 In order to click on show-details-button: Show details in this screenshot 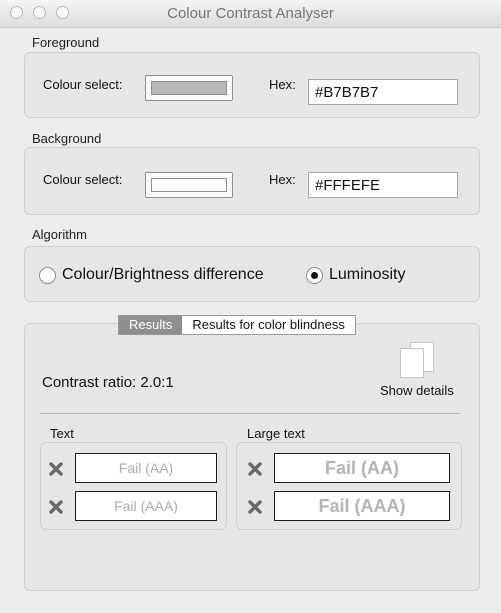, I will do `click(417, 390)`.